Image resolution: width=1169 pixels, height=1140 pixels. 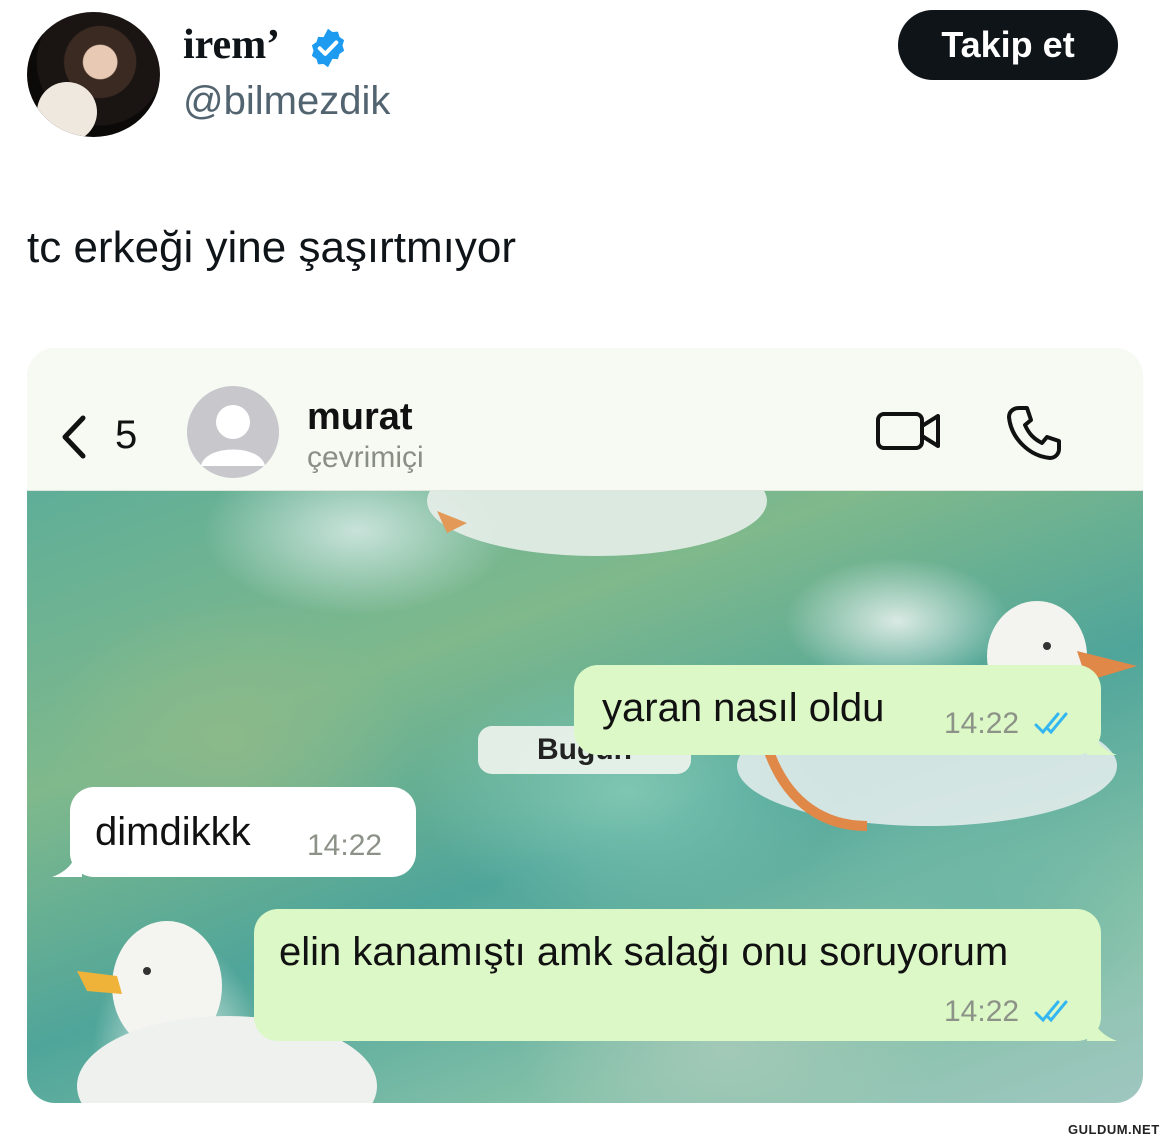 I want to click on tweet-text: tc erkeği yine şaşırtmıyor, so click(x=272, y=247).